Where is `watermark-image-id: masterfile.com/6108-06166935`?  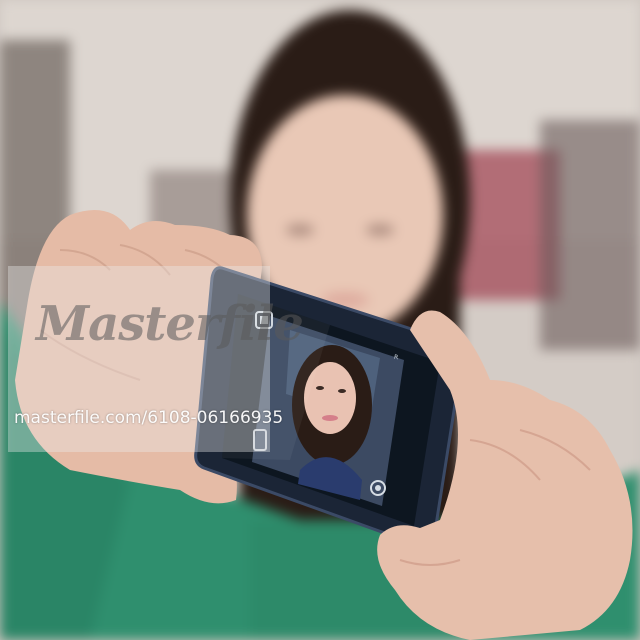 watermark-image-id: masterfile.com/6108-06166935 is located at coordinates (149, 418).